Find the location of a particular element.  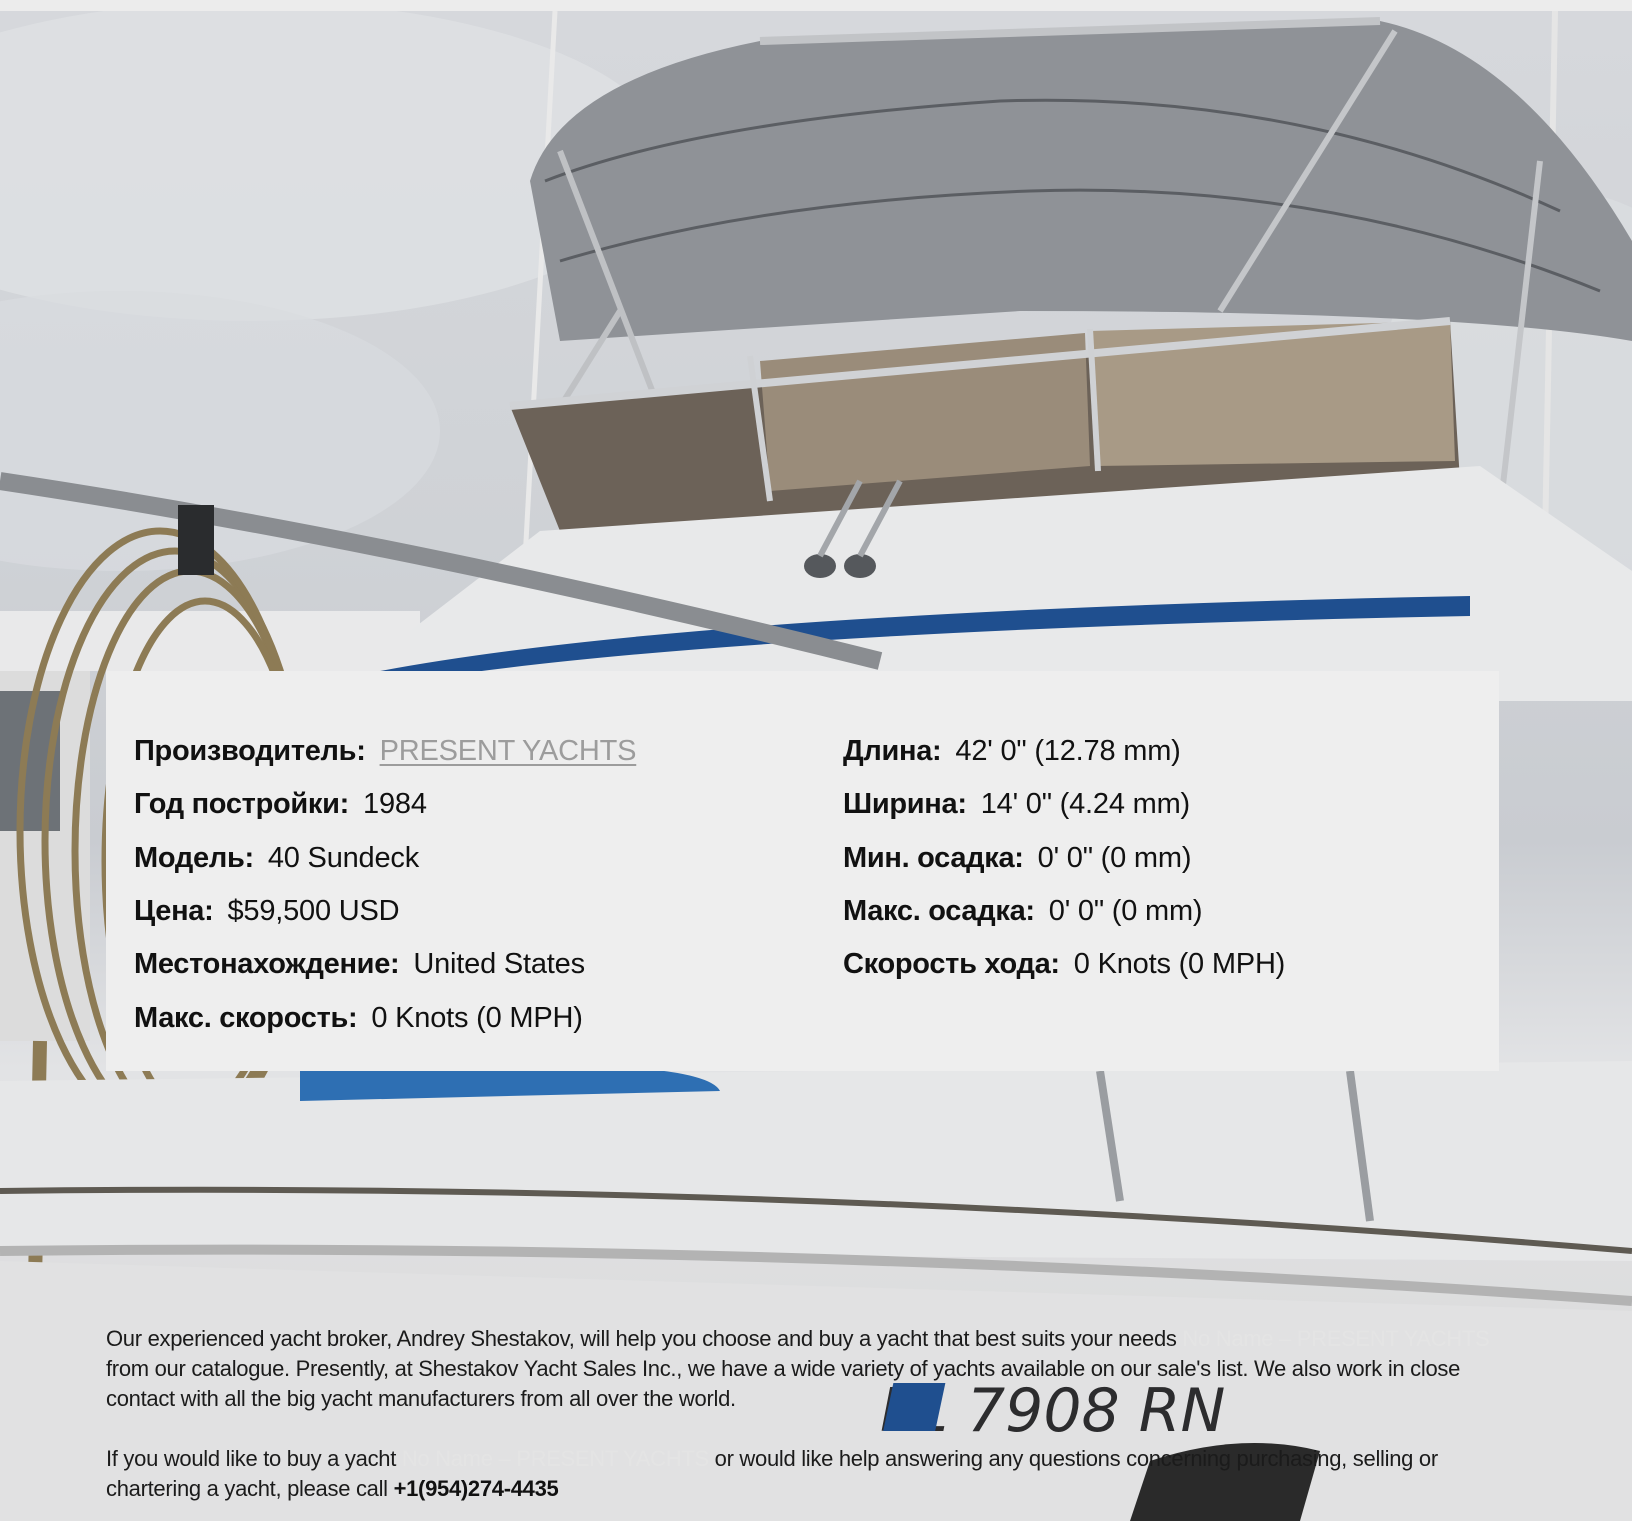

spec-label: Мин. осадка: is located at coordinates (933, 857).